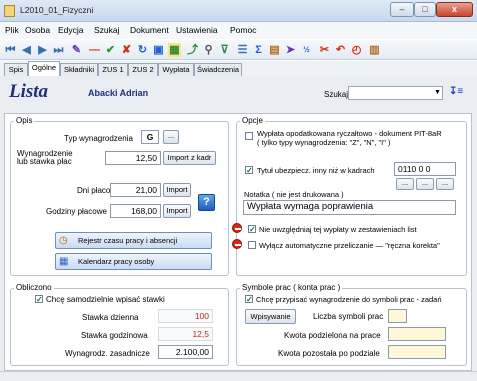 The height and width of the screenshot is (381, 477). I want to click on symbole-checkbox: ✓, so click(249, 299).